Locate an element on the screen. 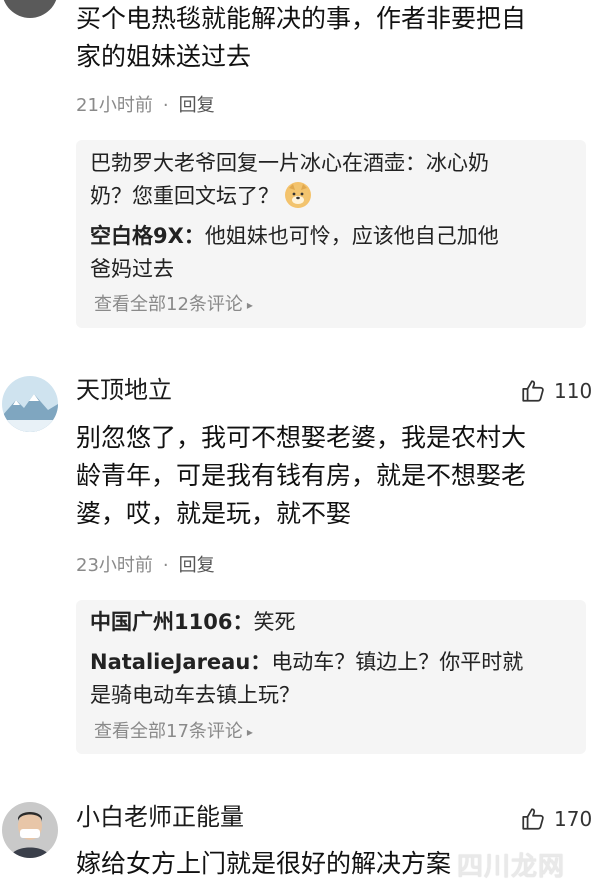  doge-emoji-icon is located at coordinates (298, 195).